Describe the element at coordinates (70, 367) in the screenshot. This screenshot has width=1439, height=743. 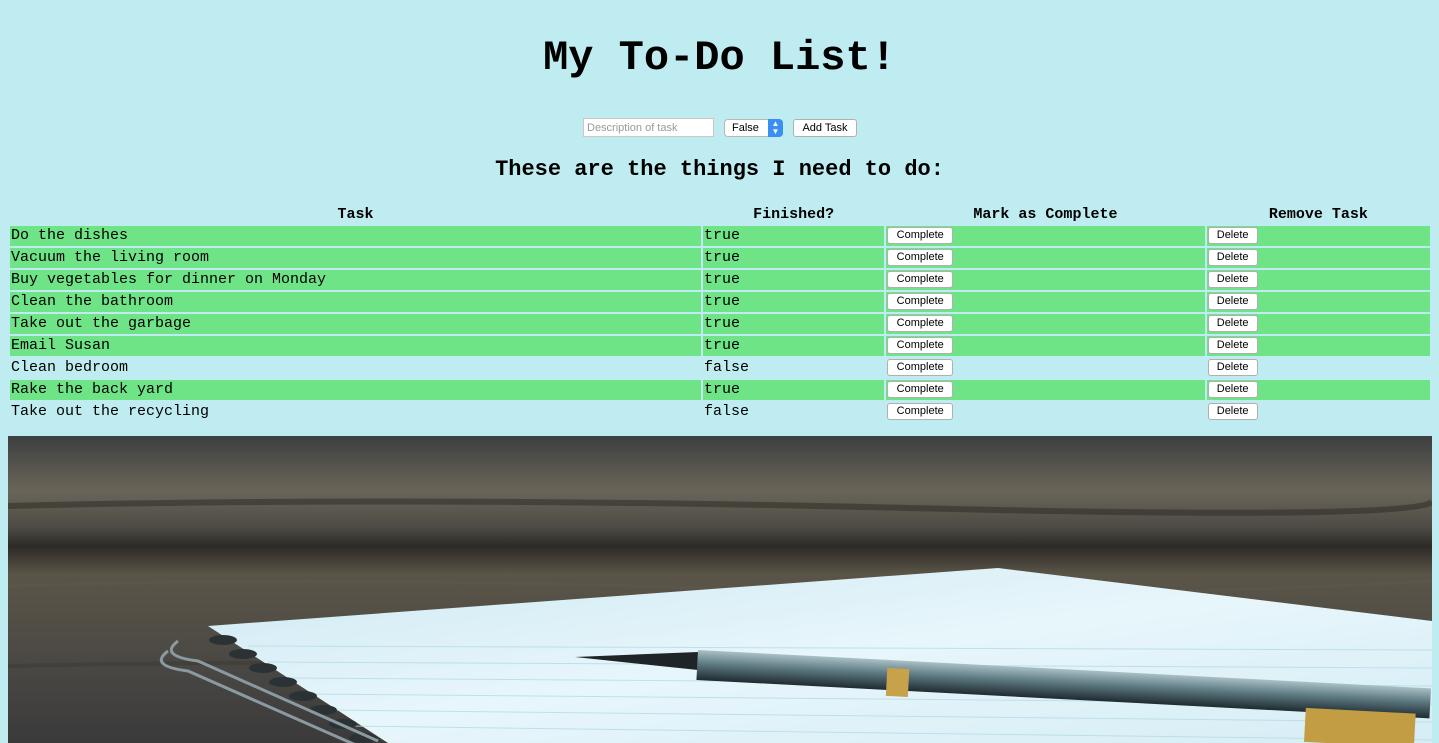
I see `task-description: Clean bedroom` at that location.